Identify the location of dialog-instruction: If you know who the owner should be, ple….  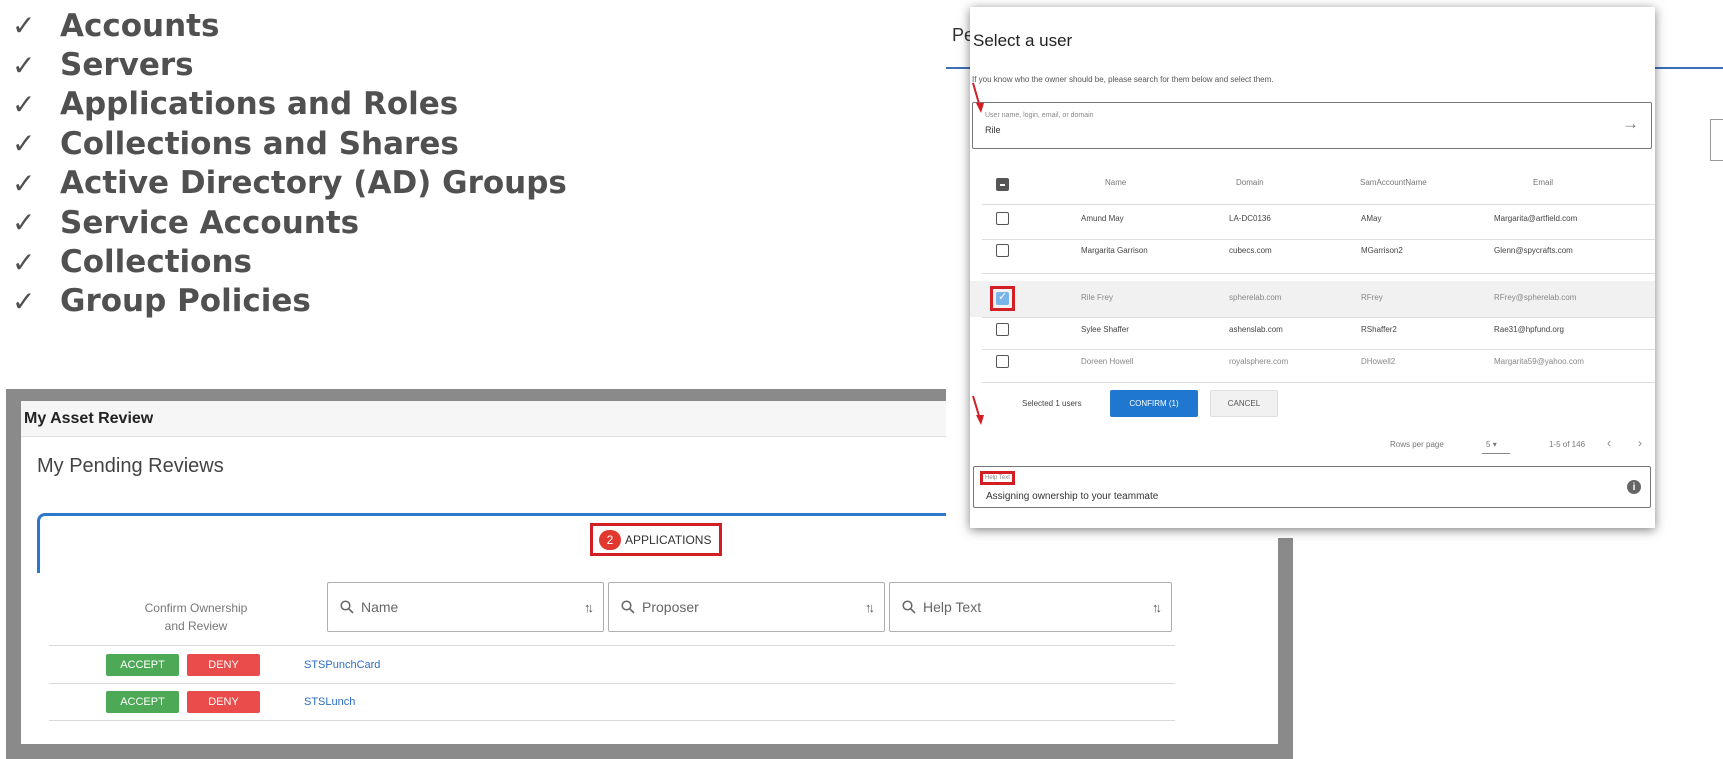
(1123, 79).